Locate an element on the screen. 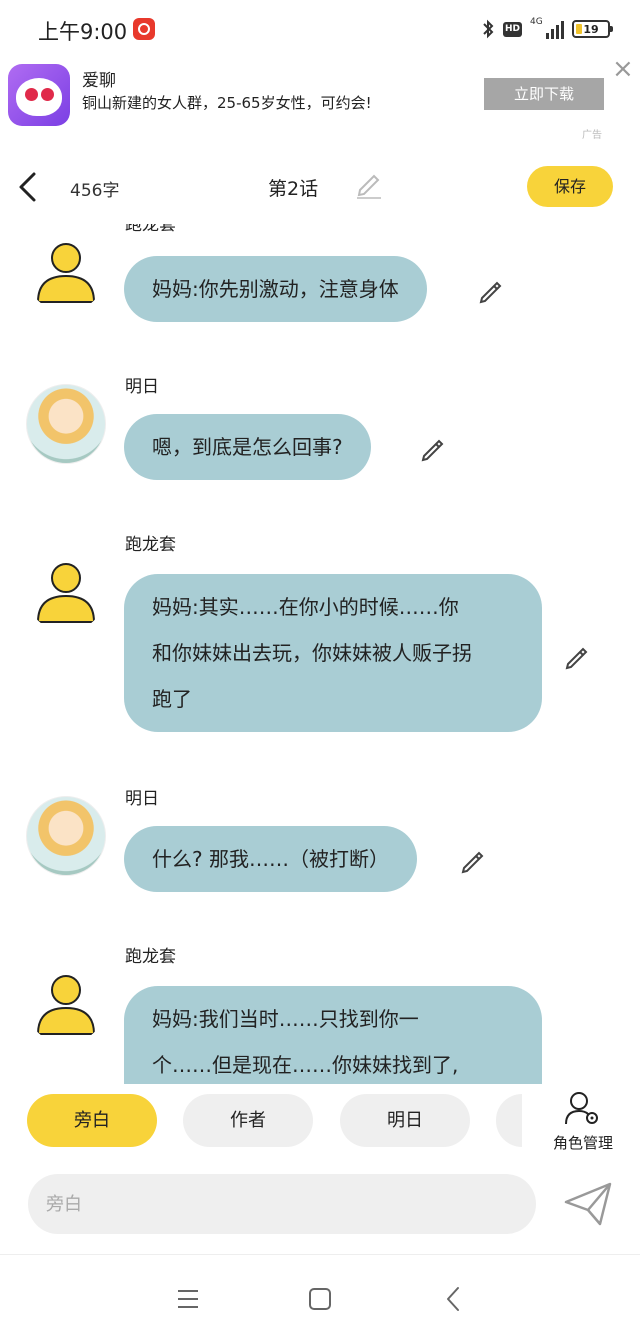 The image size is (640, 1339). message-text-line: 跑了 is located at coordinates (172, 699).